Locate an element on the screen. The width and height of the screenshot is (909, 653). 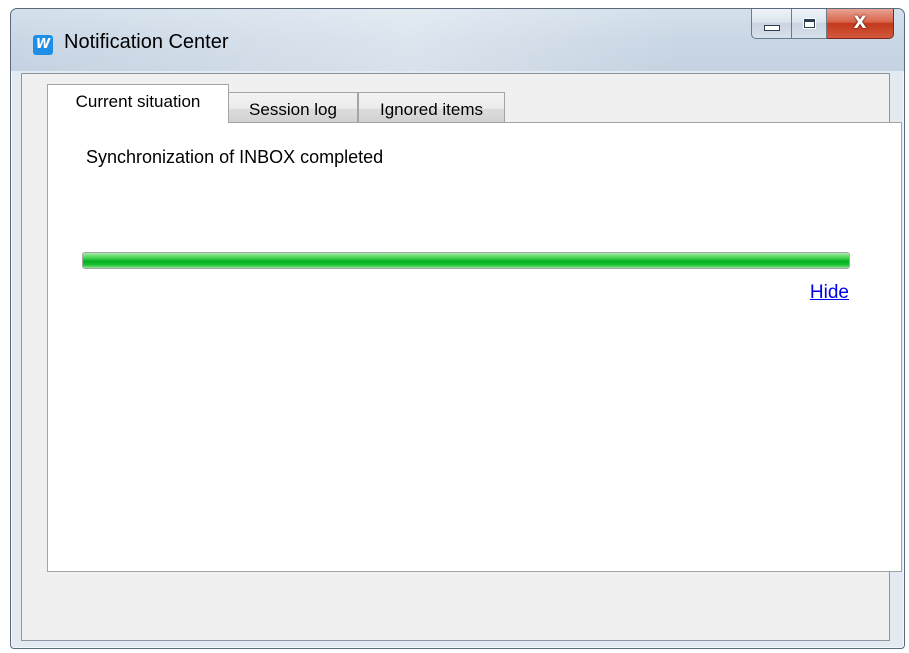
minimize-icon is located at coordinates (771, 27).